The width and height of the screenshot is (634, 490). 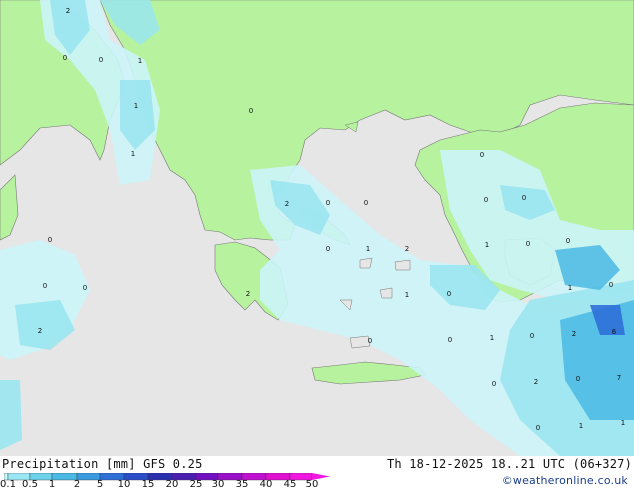 What do you see at coordinates (218, 484) in the screenshot?
I see `scale-tick-label: 30` at bounding box center [218, 484].